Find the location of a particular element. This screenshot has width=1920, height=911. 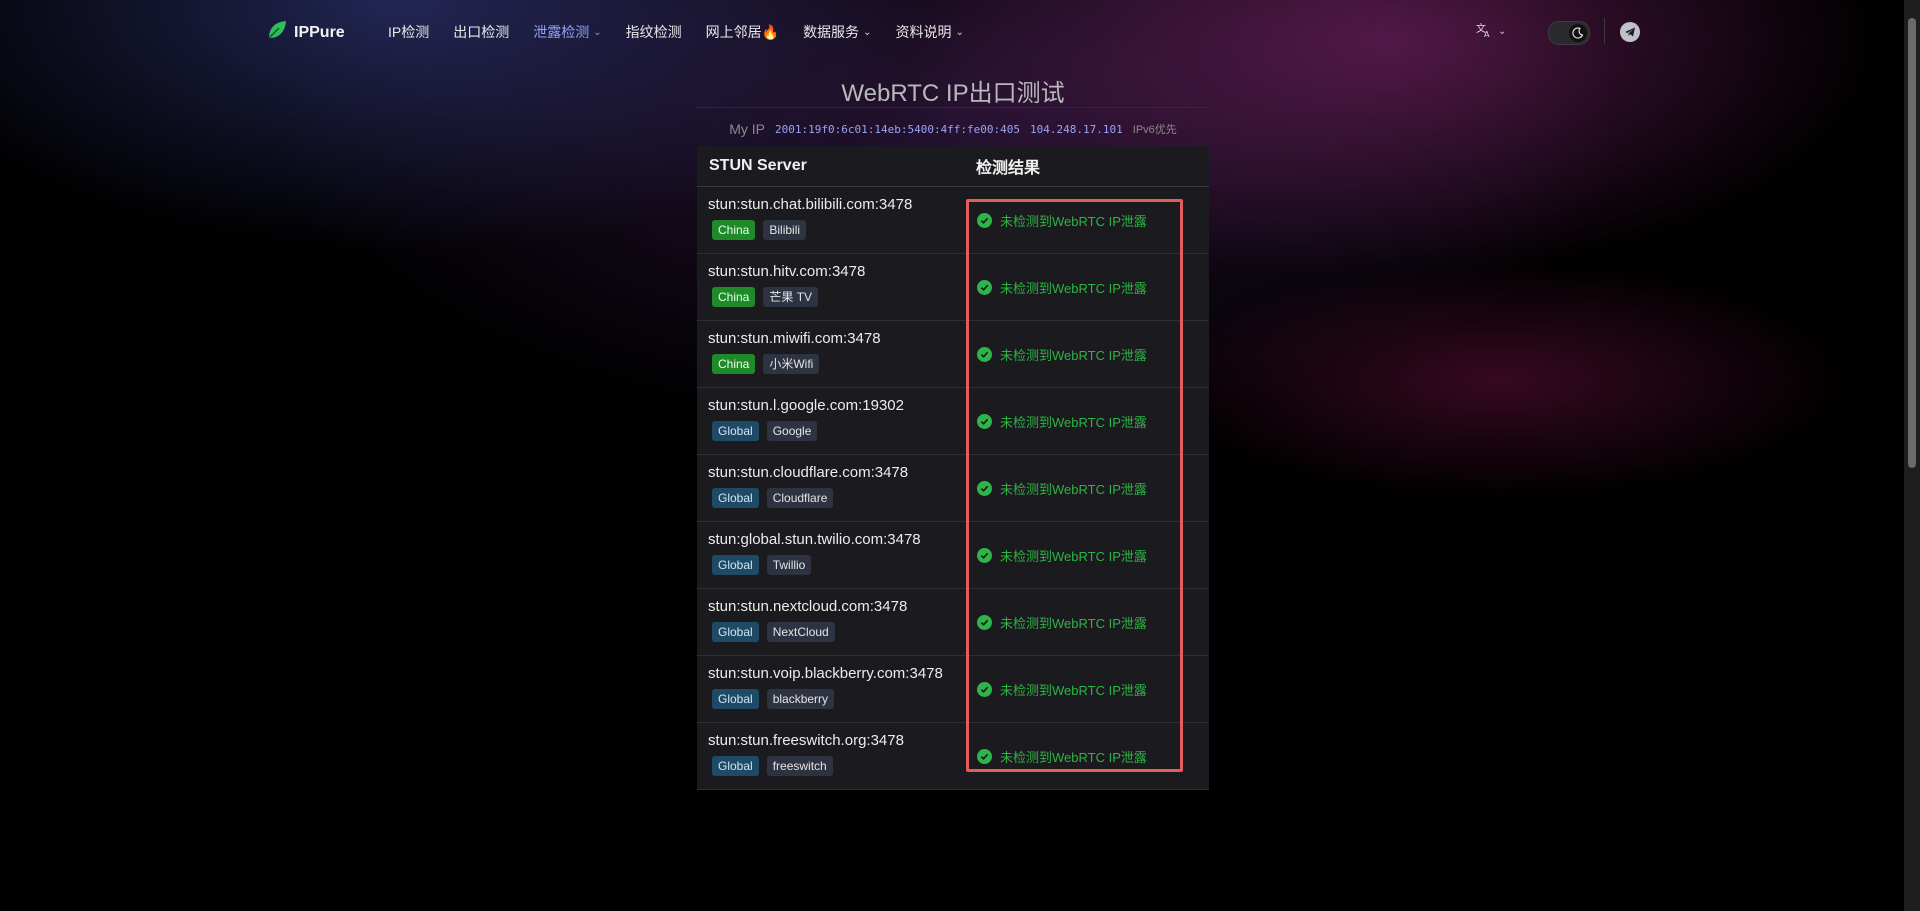

telegram-icon is located at coordinates (1630, 32).